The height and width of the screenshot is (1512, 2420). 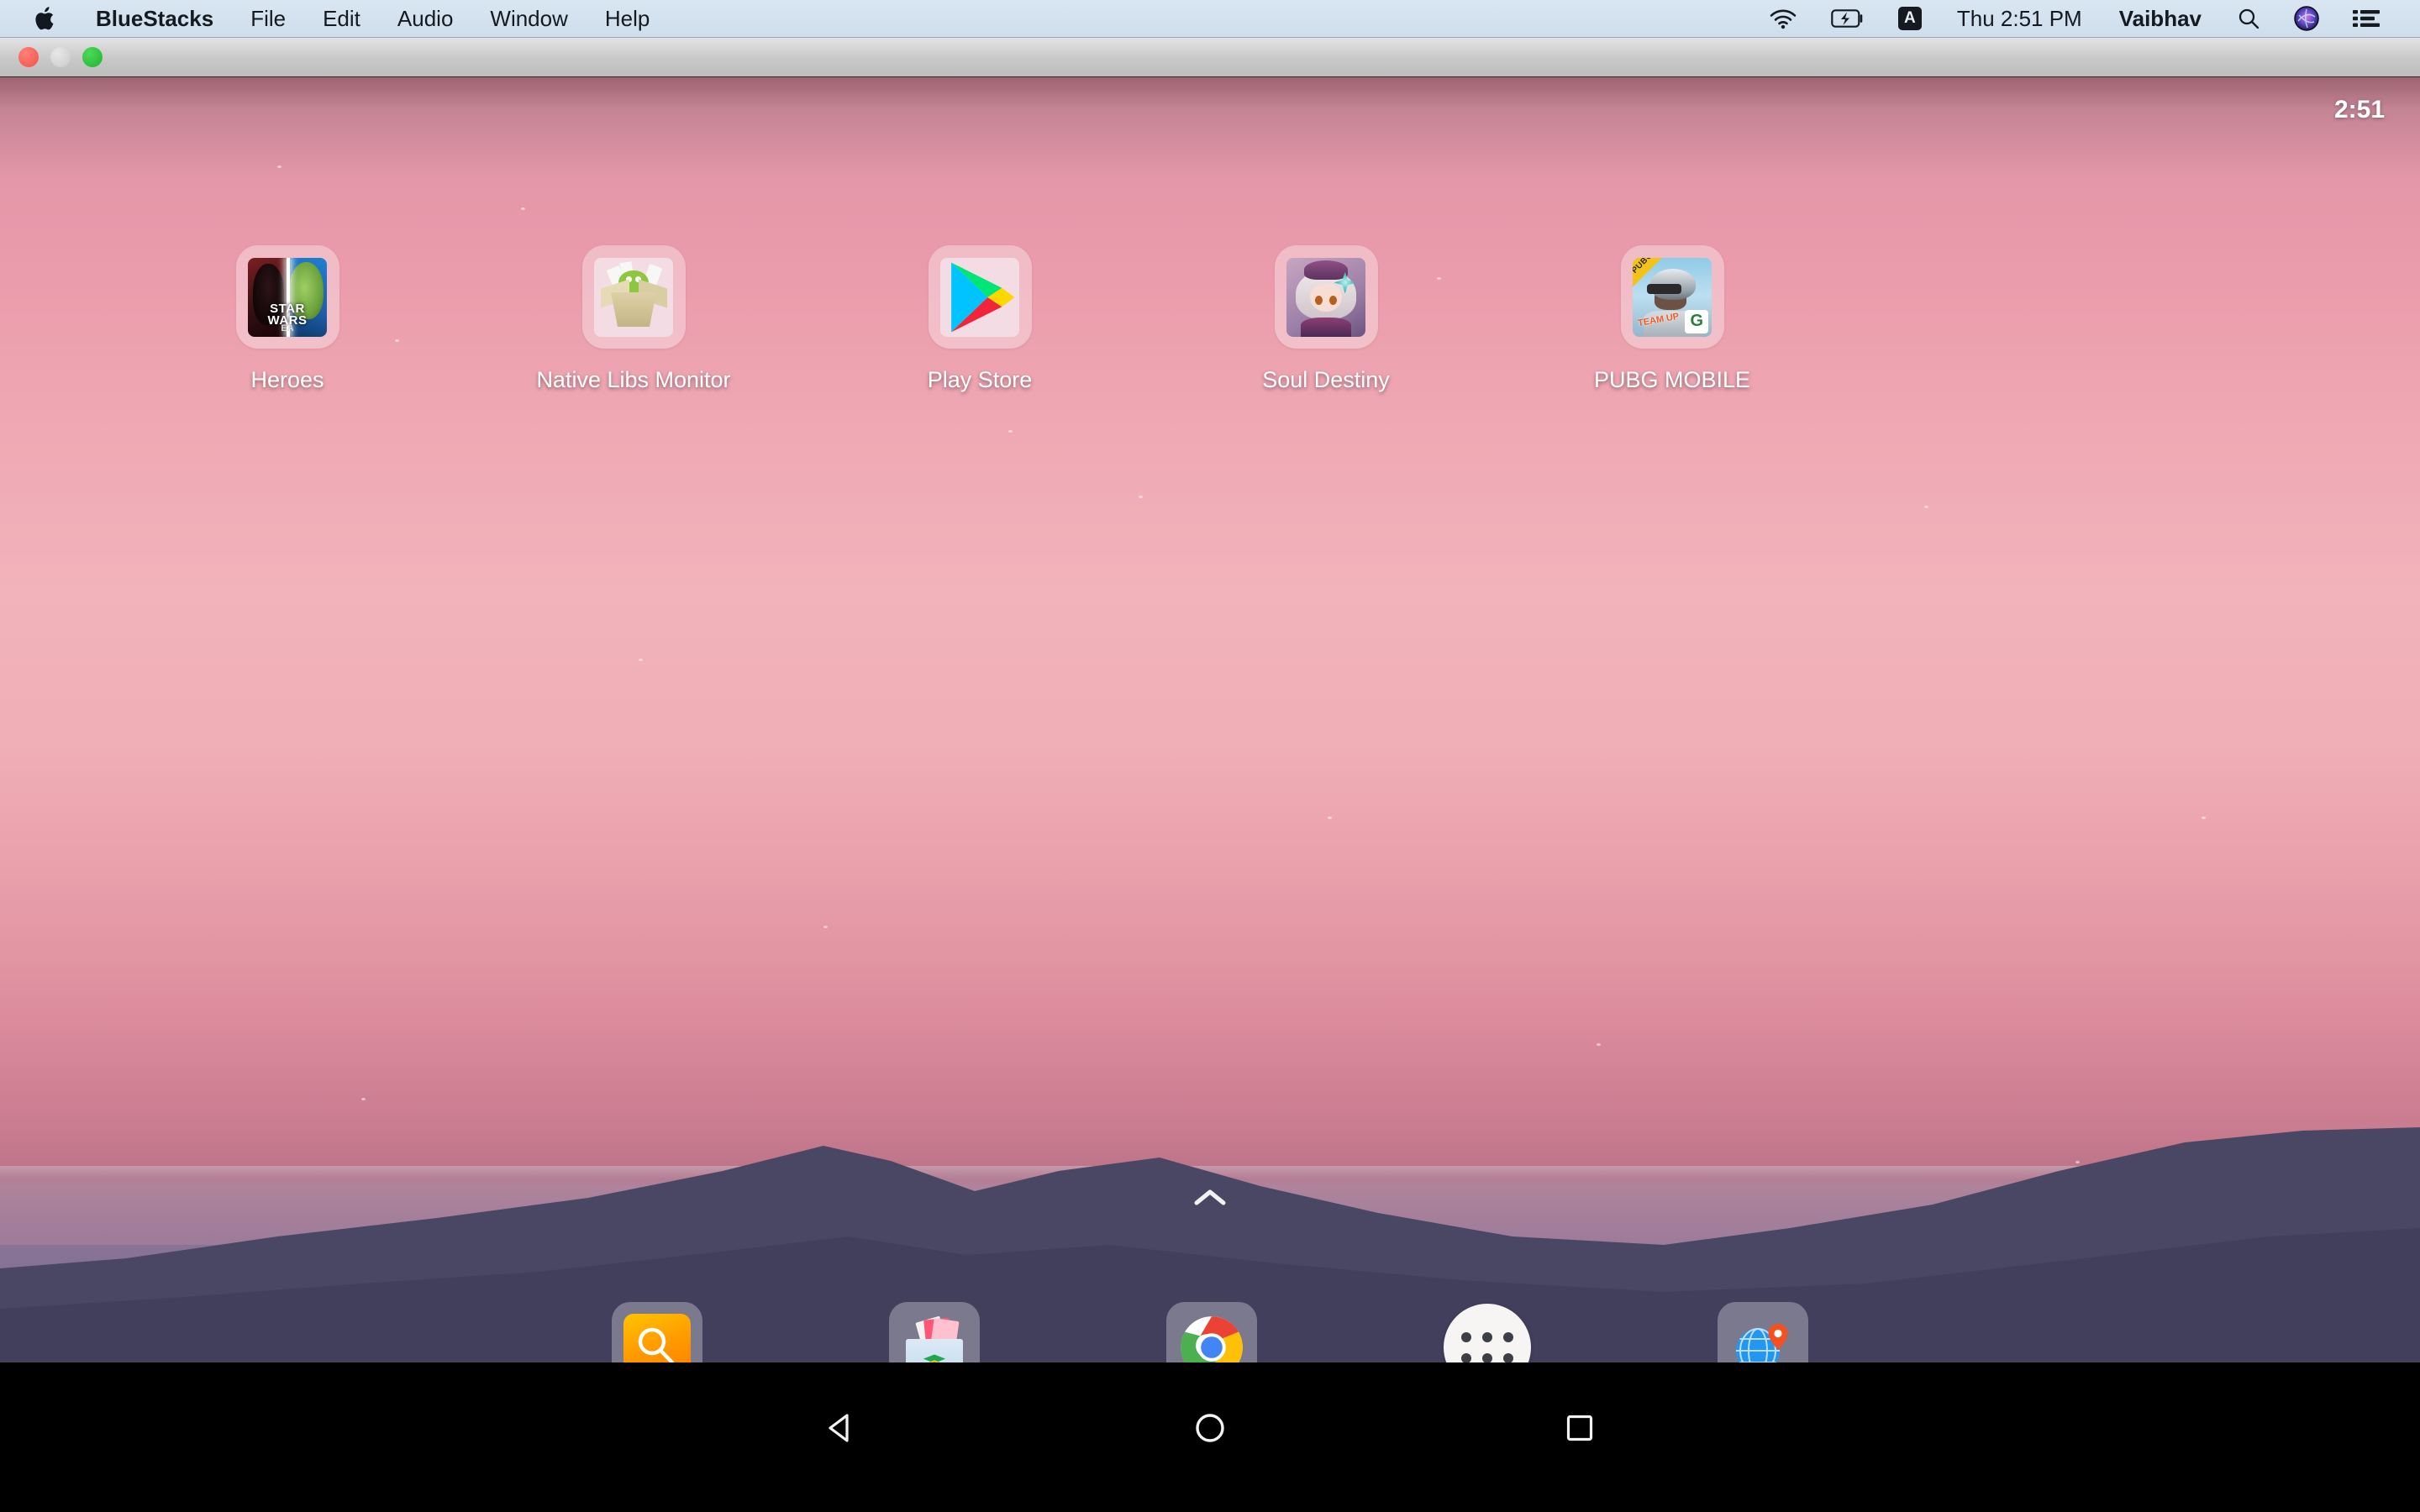 What do you see at coordinates (287, 379) in the screenshot?
I see `app-label-heroes: Heroes` at bounding box center [287, 379].